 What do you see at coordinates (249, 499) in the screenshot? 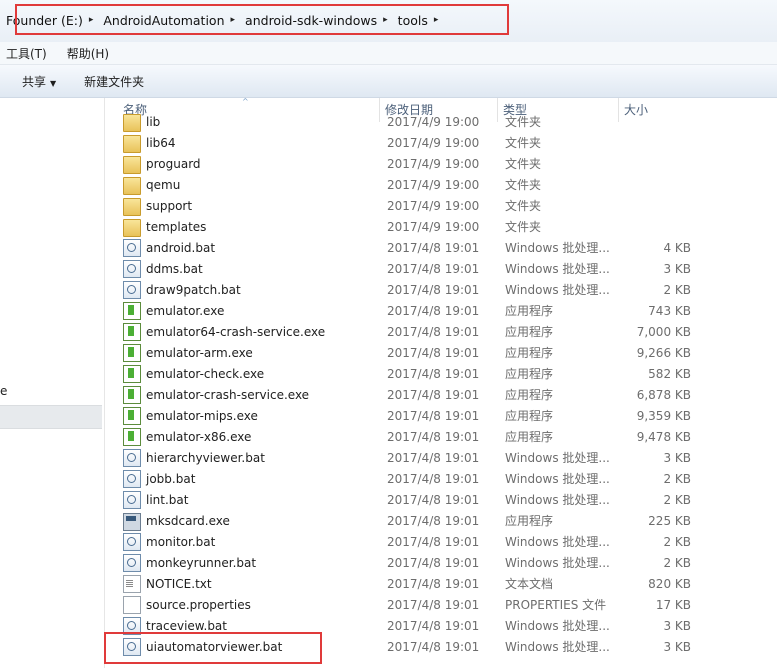
I see `file-name-cell: lint.bat` at bounding box center [249, 499].